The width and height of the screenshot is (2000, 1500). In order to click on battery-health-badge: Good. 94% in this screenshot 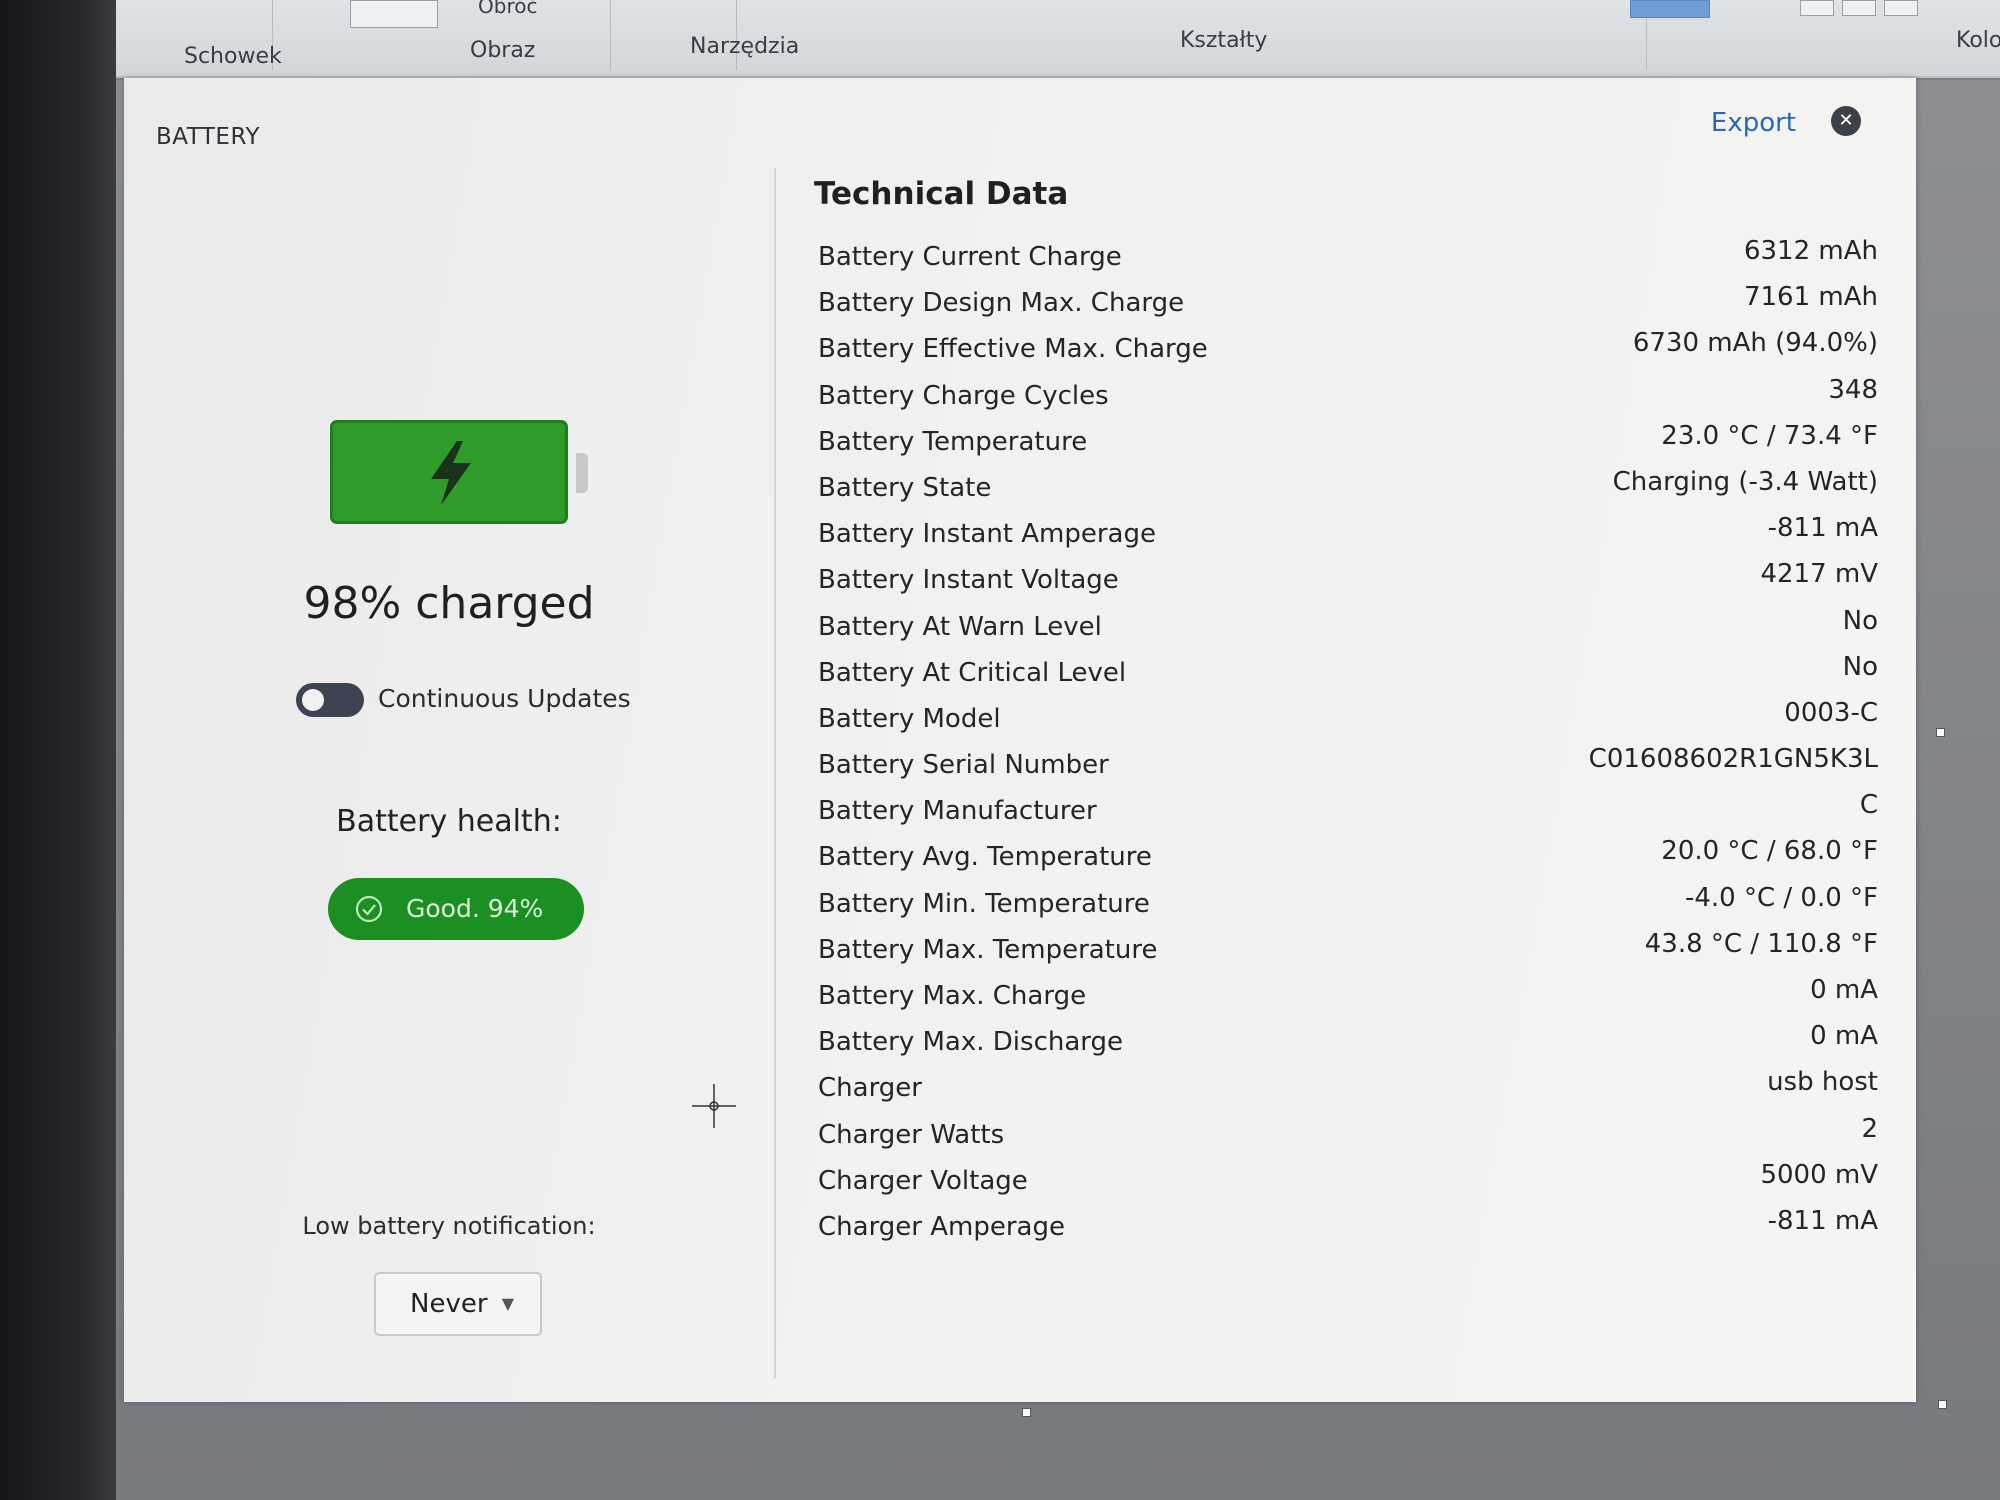, I will do `click(456, 909)`.